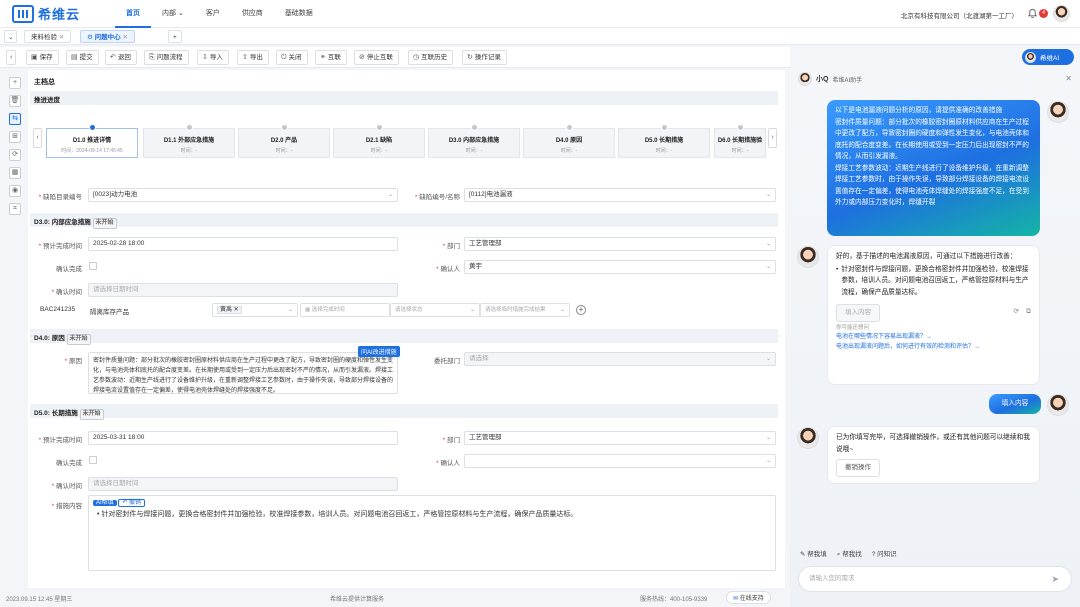 The height and width of the screenshot is (607, 1080). I want to click on step-4: D2.1 缺陷 时间：-, so click(379, 141).